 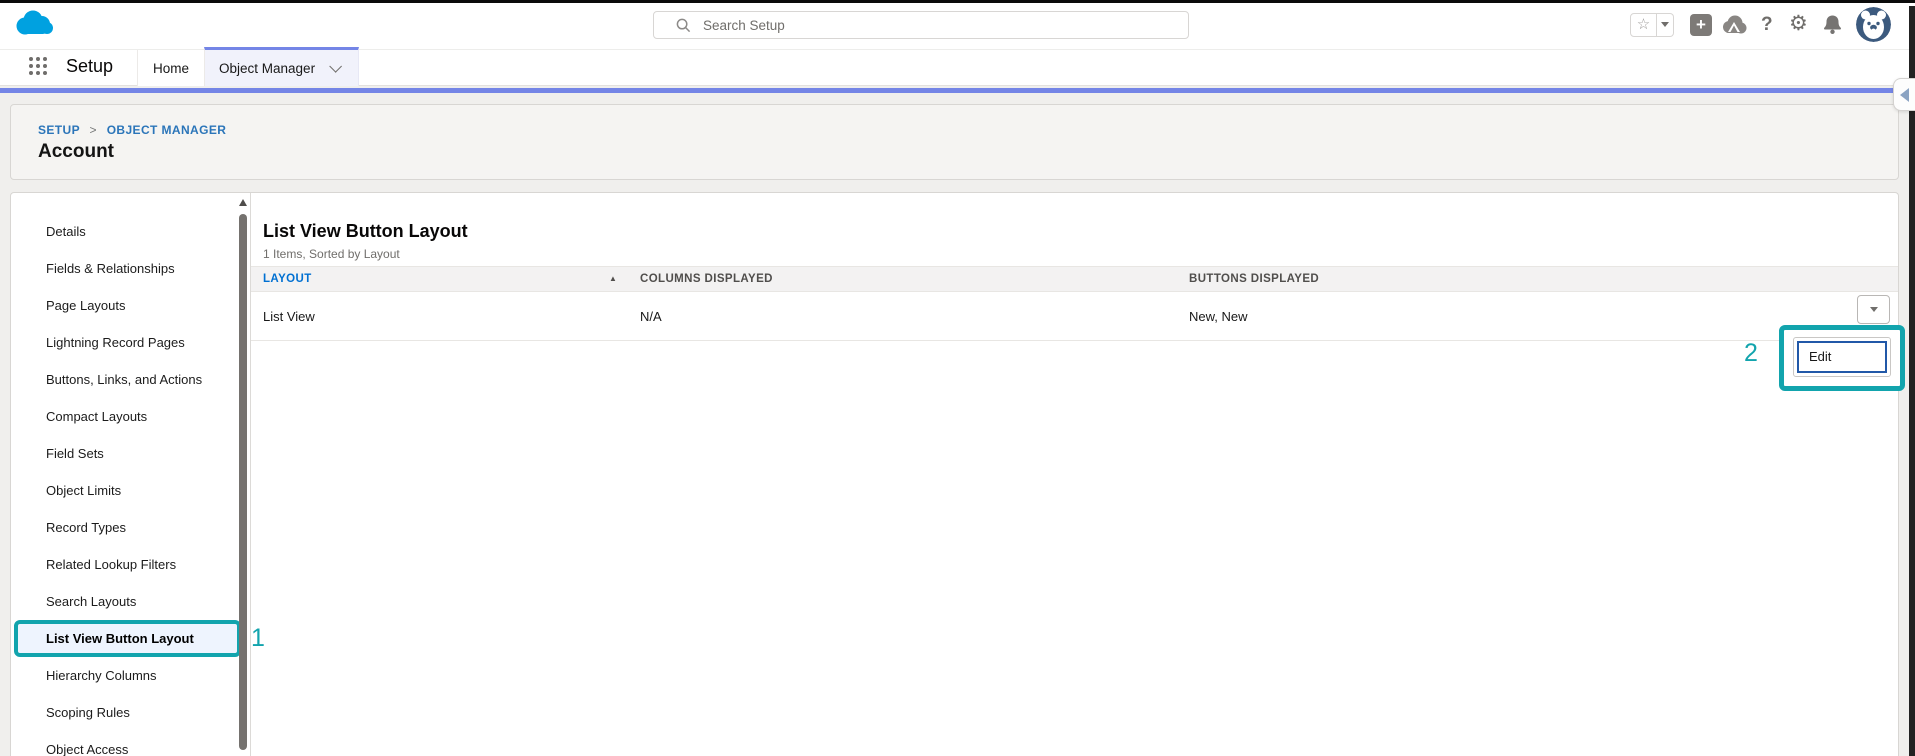 I want to click on cell-layout: List View, so click(x=445, y=316).